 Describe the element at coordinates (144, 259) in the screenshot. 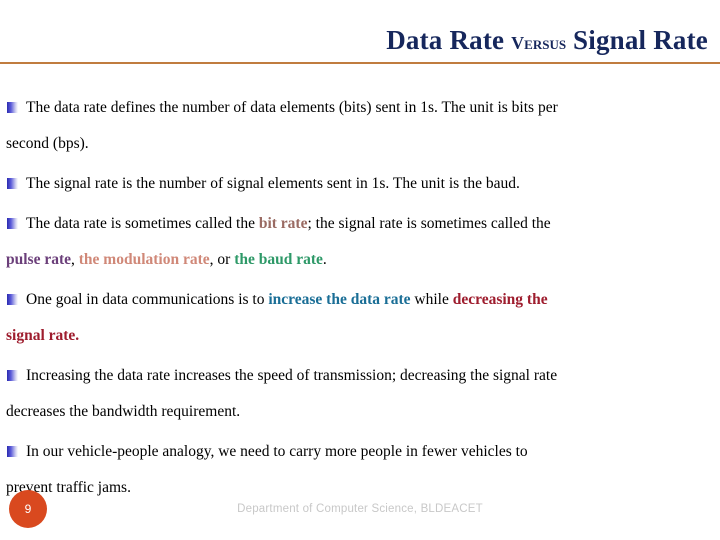

I see `text-run-modulation: the modulation rate` at that location.